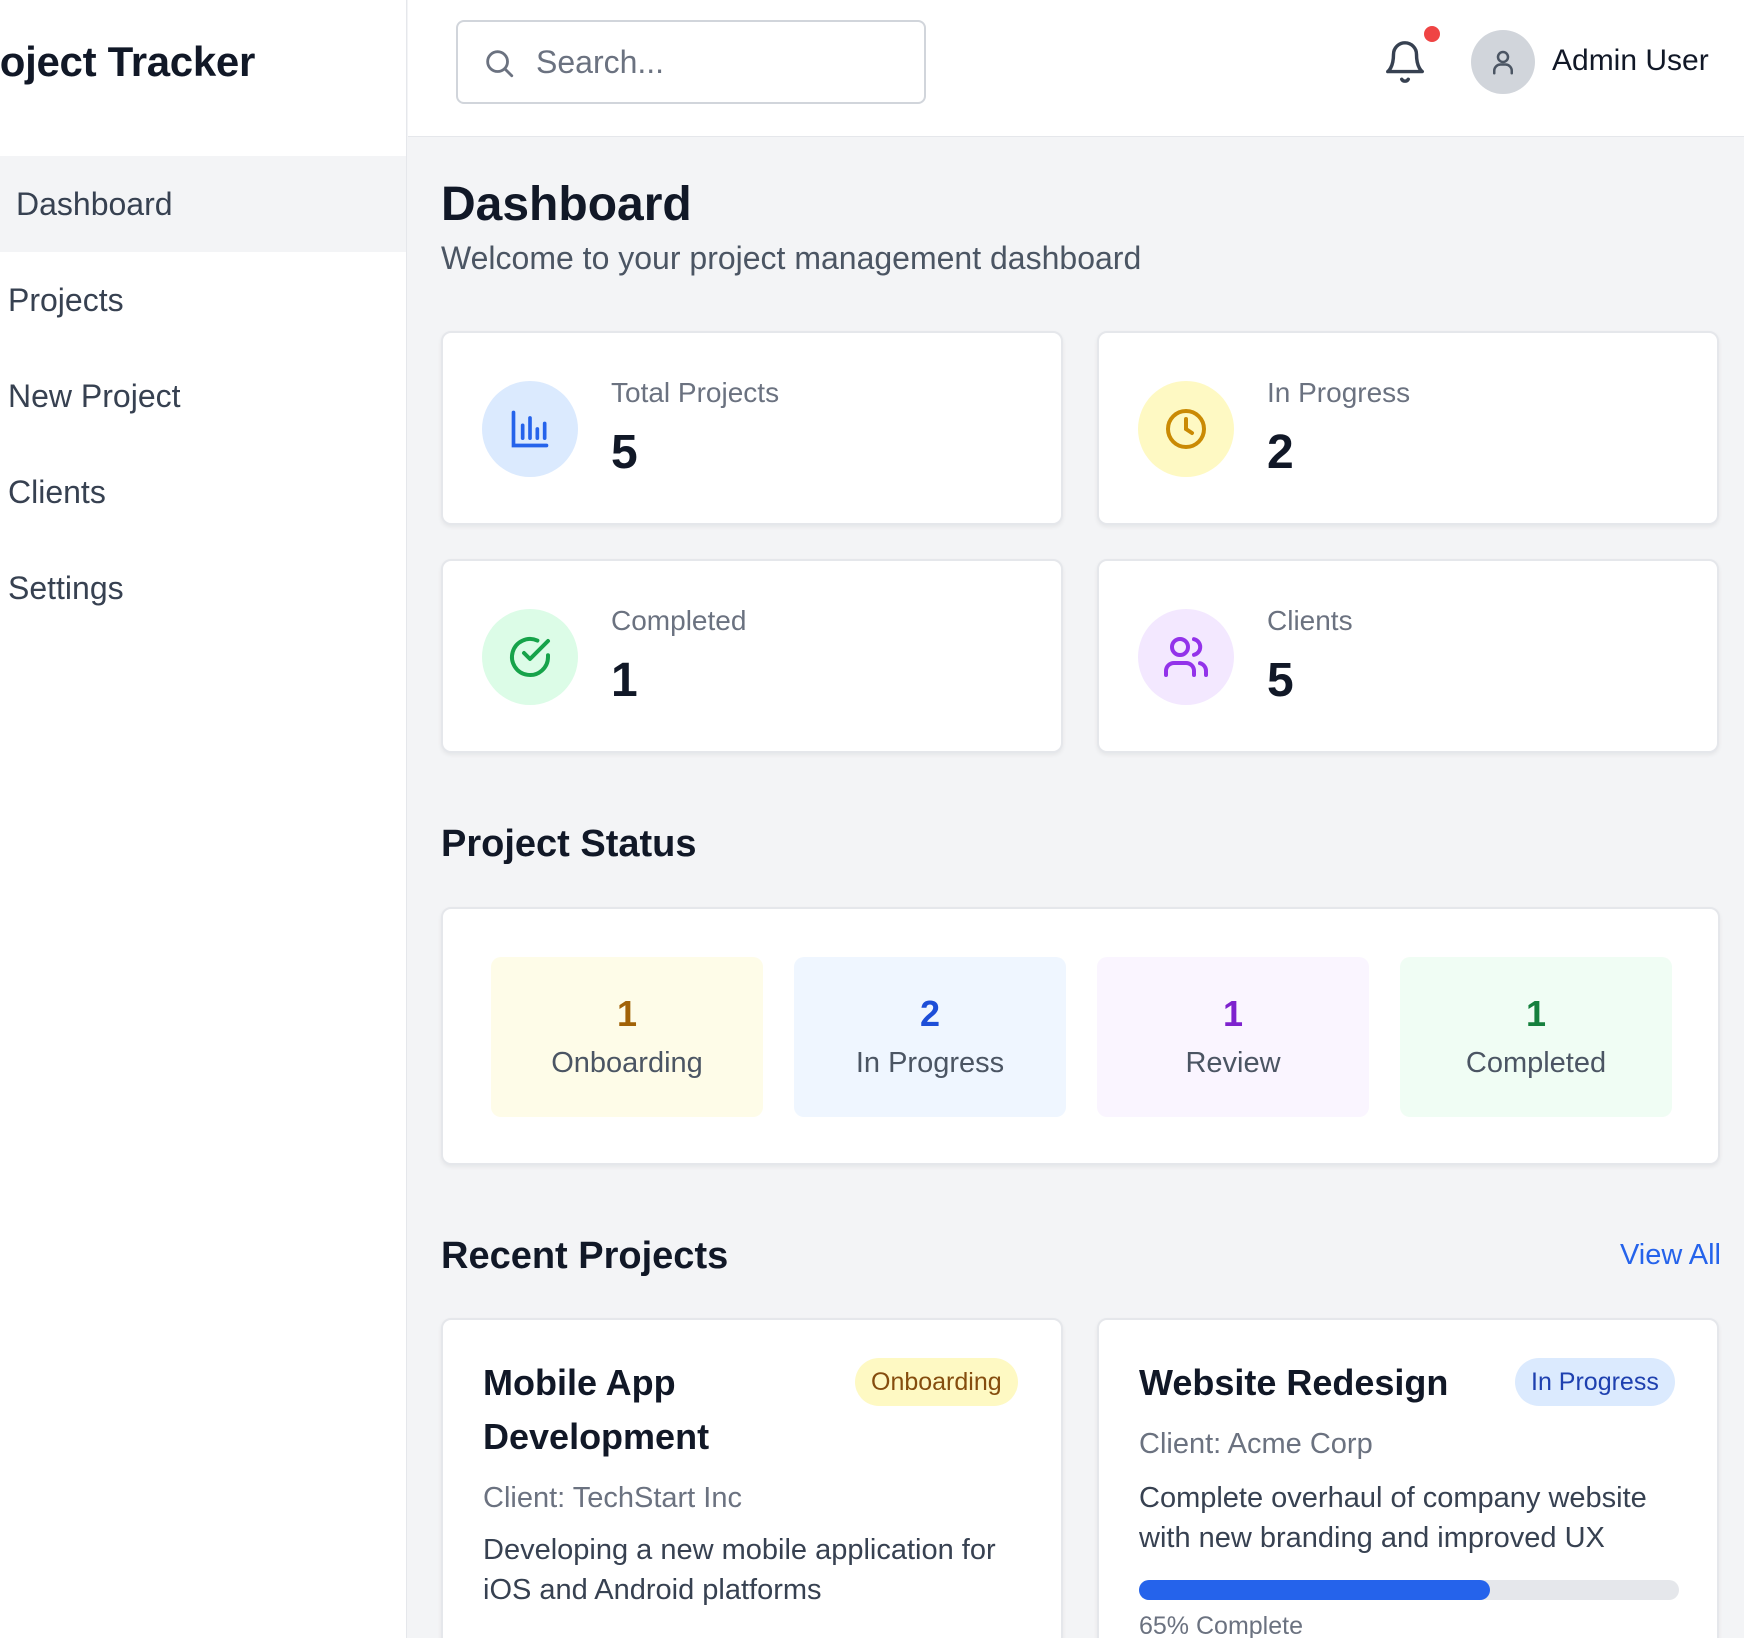  I want to click on project-client: Client: TechStart Inc, so click(612, 1498).